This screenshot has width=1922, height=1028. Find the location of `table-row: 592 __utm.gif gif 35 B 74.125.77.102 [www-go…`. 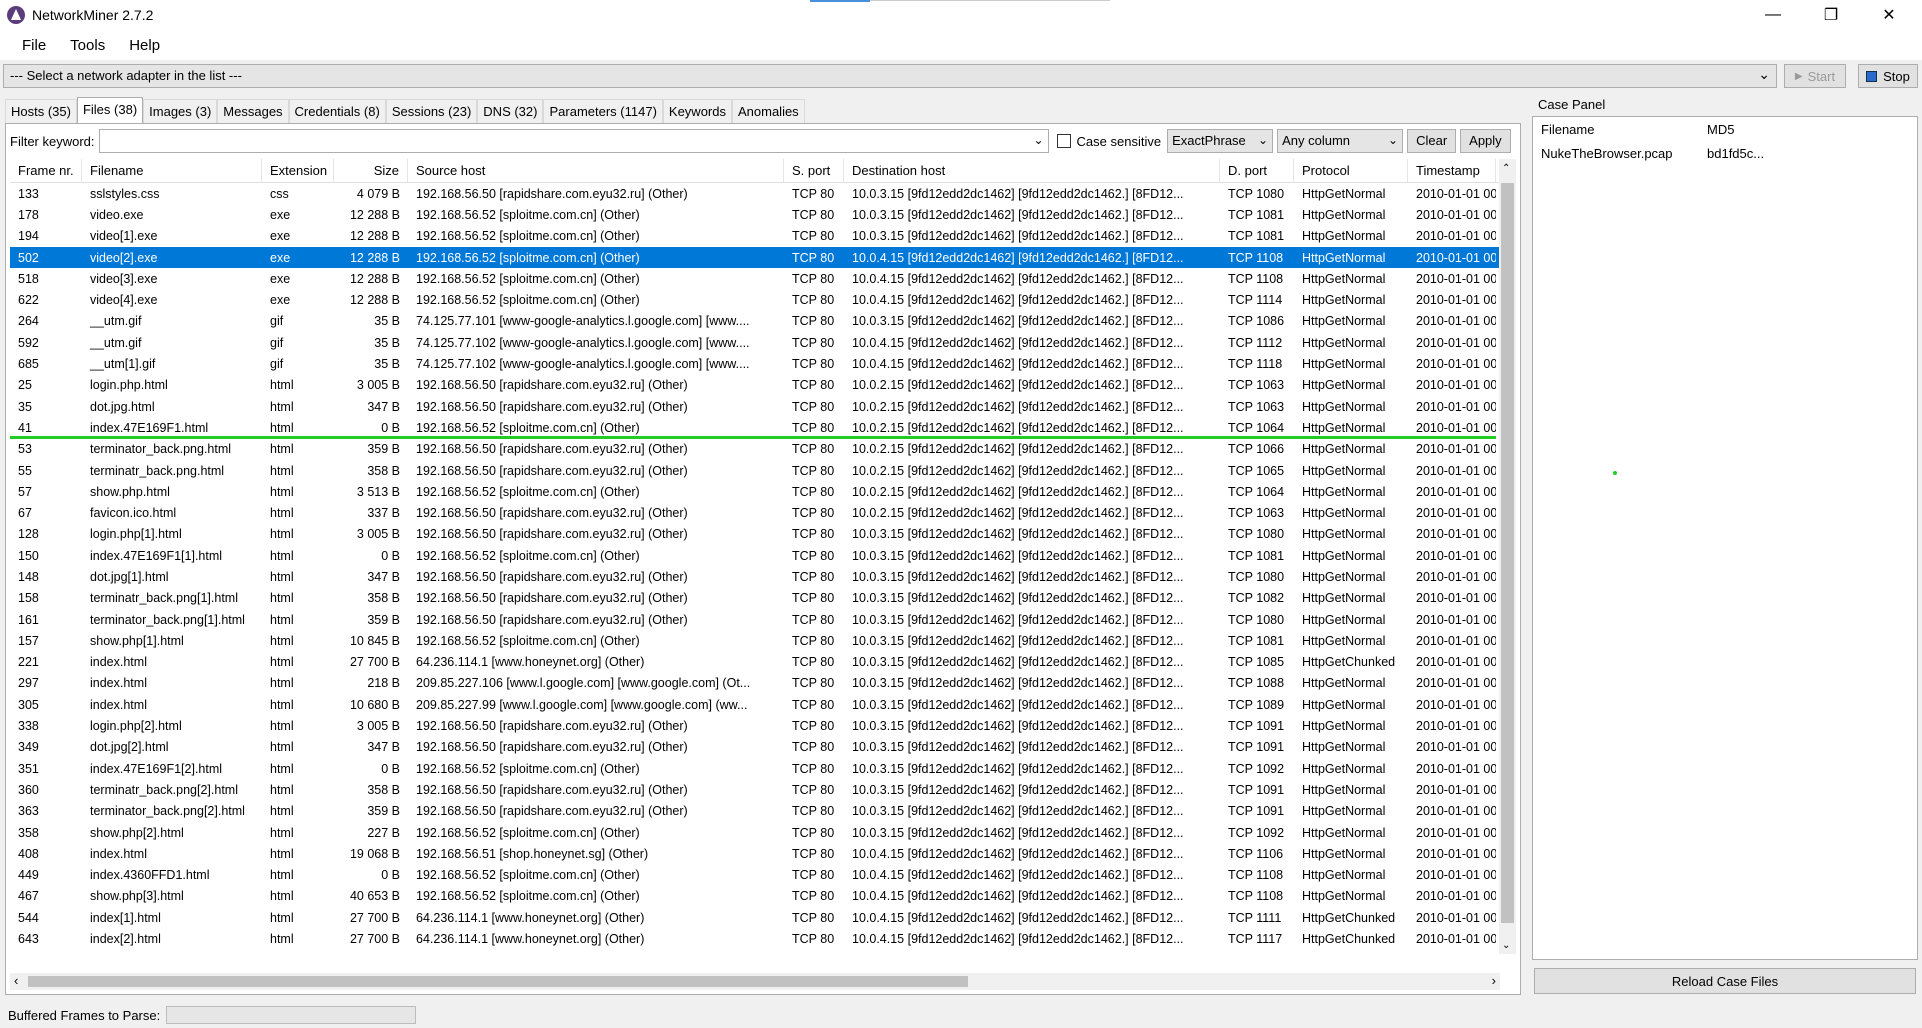

table-row: 592 __utm.gif gif 35 B 74.125.77.102 [www-go… is located at coordinates (763, 342).